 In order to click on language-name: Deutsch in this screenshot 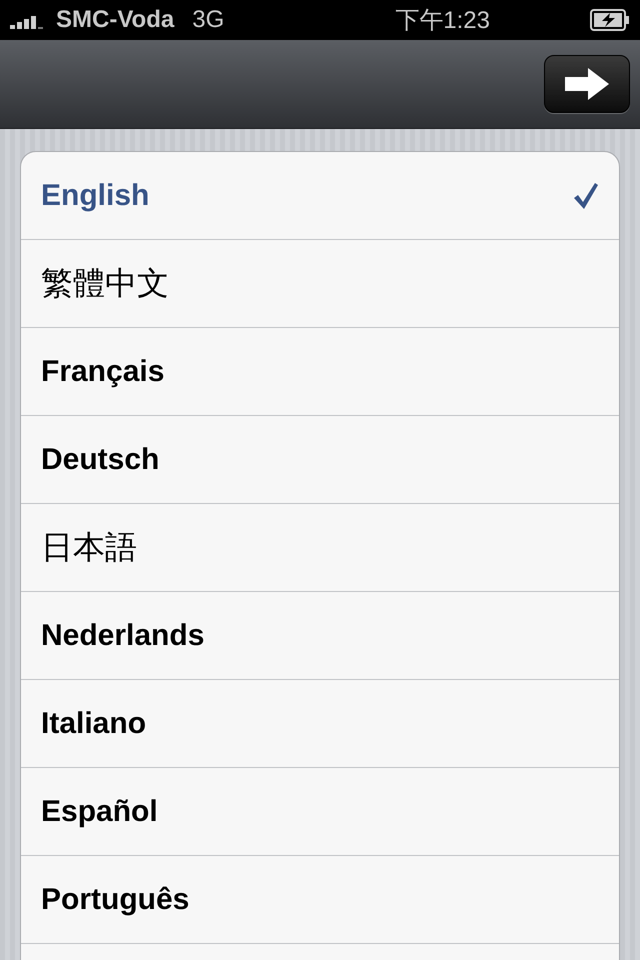, I will do `click(100, 459)`.